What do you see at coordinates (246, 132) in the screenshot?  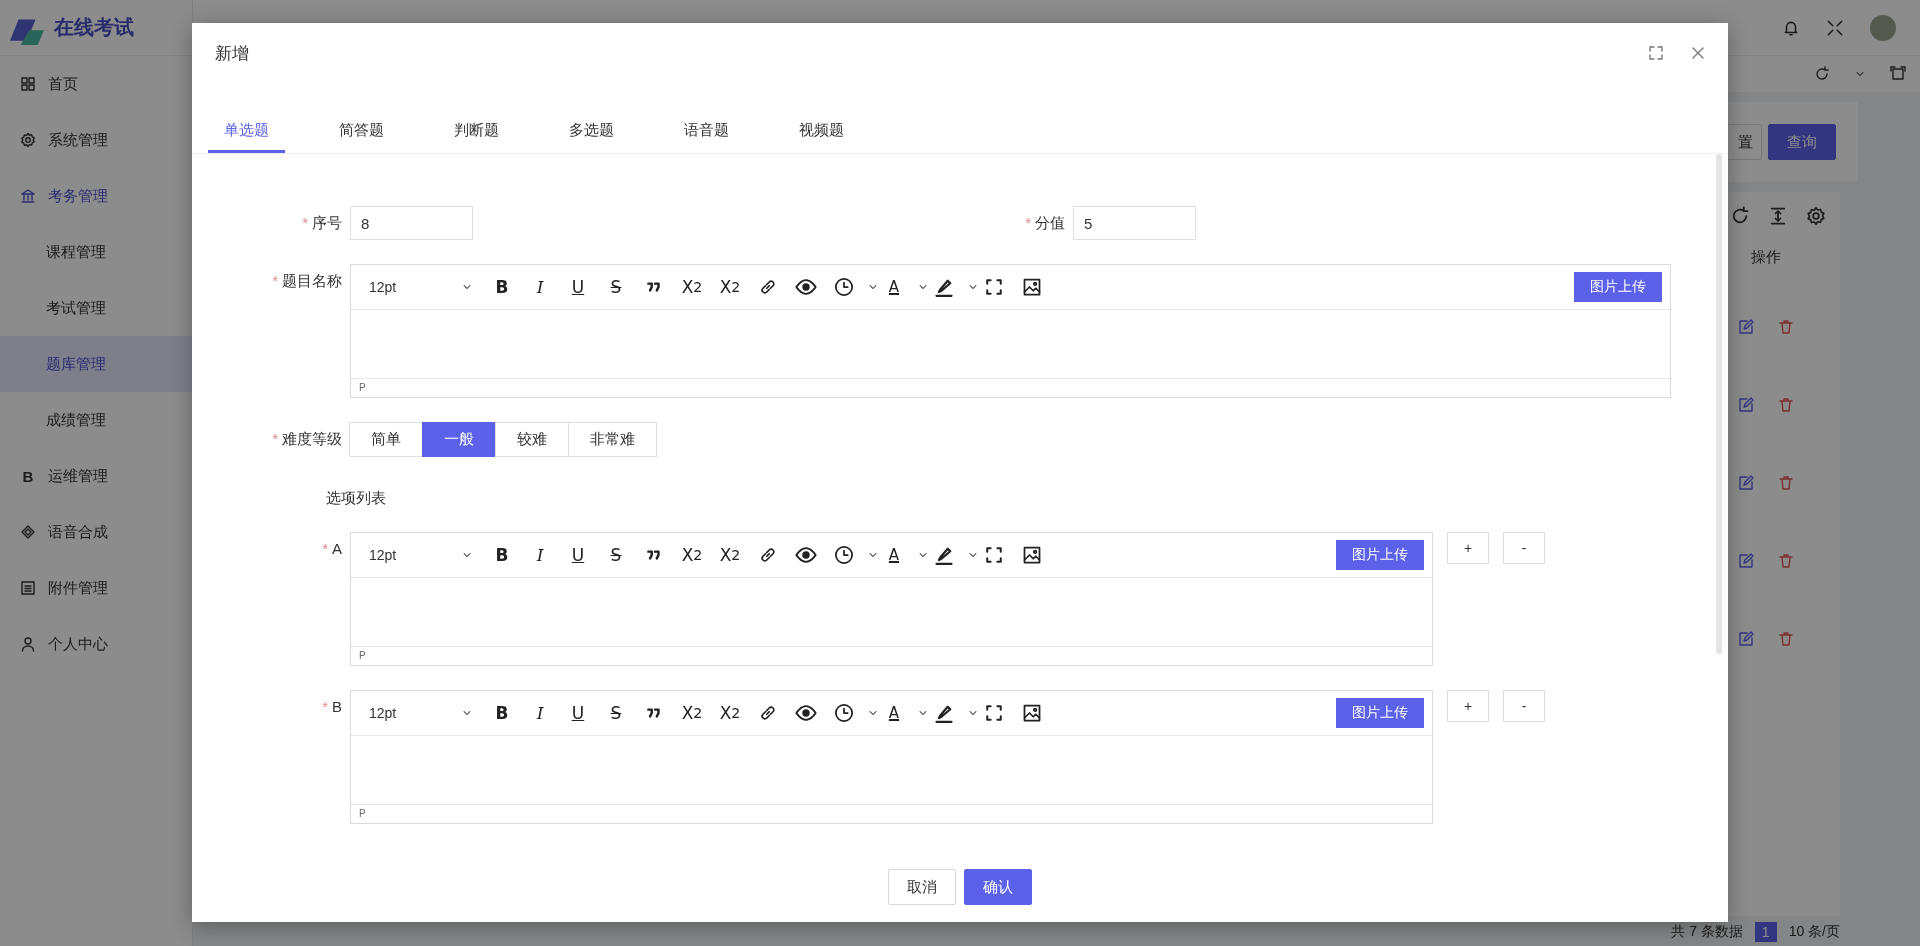 I see `question-type-tab: 单选题` at bounding box center [246, 132].